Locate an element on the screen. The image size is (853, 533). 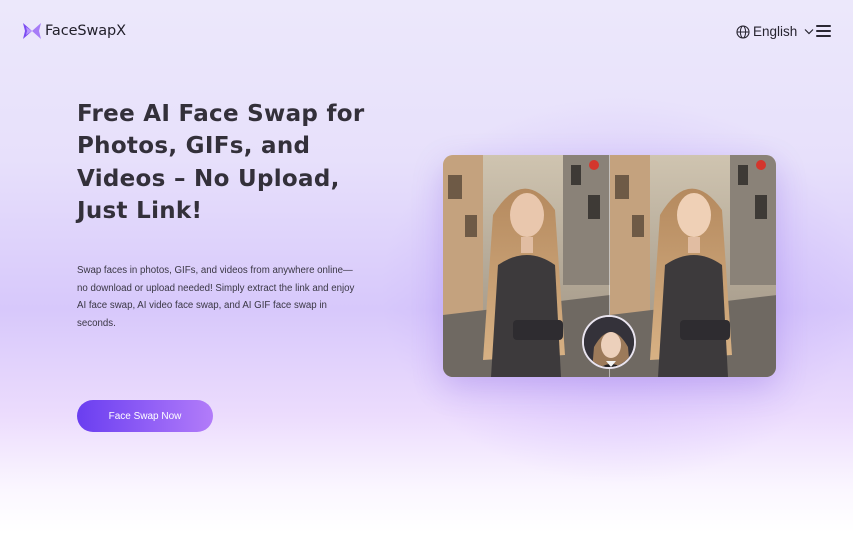
face-swap-now-button: Face Swap Now is located at coordinates (145, 416).